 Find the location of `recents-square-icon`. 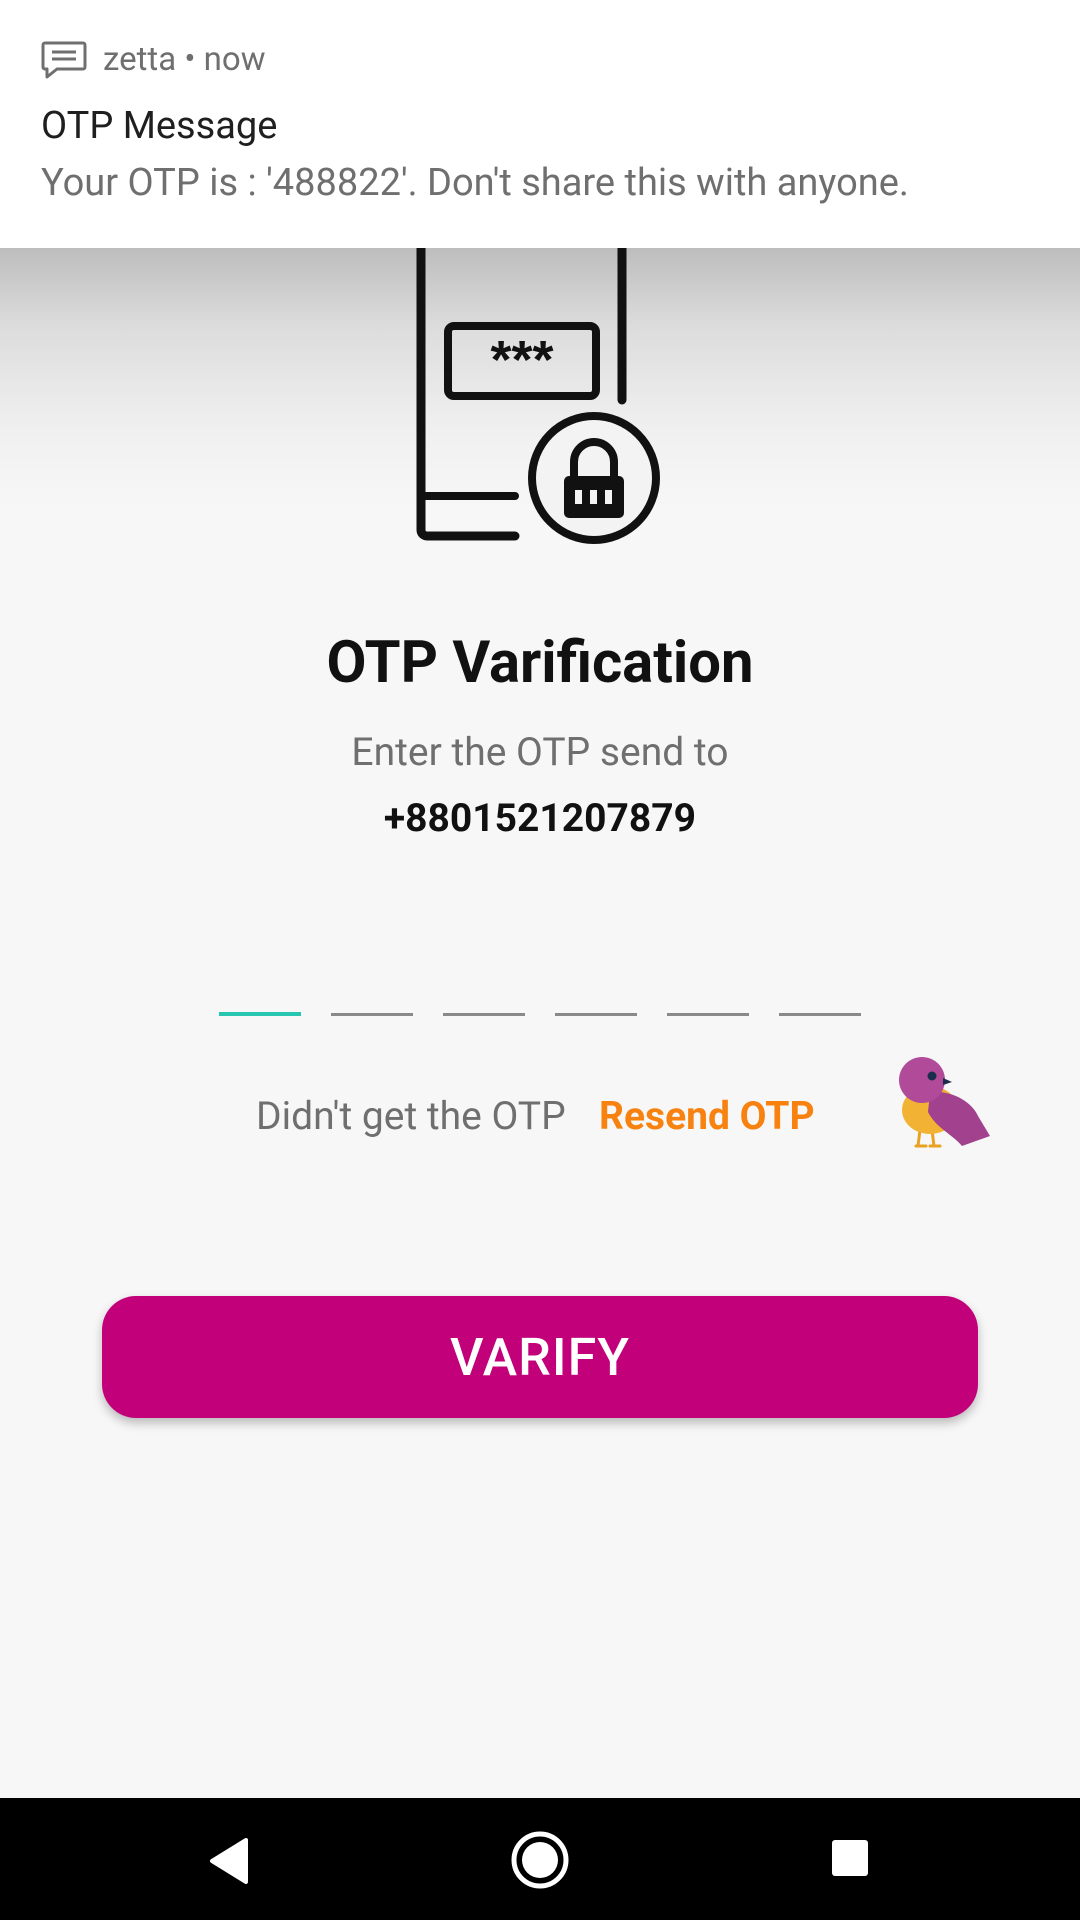

recents-square-icon is located at coordinates (850, 1858).